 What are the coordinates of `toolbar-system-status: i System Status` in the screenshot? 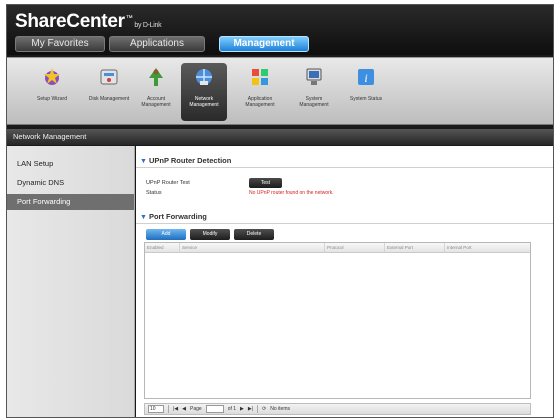 It's located at (366, 92).